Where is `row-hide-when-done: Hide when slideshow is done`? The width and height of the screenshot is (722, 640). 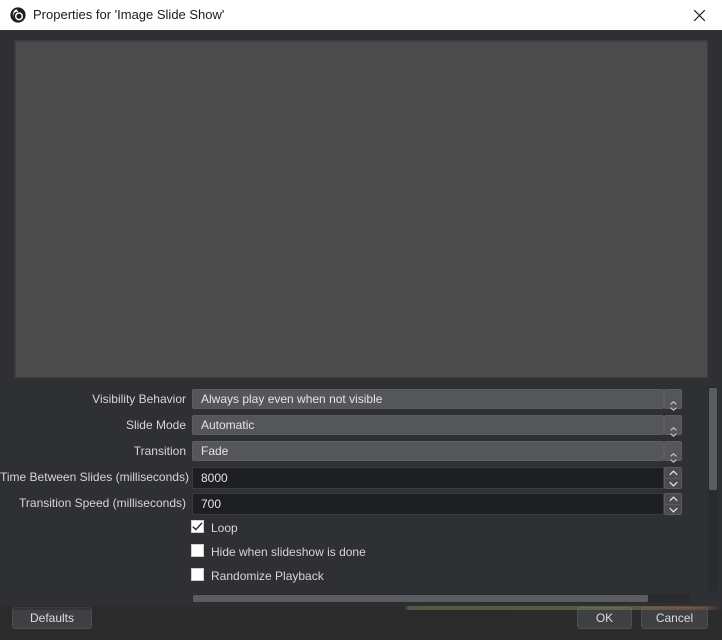
row-hide-when-done: Hide when slideshow is done is located at coordinates (345, 552).